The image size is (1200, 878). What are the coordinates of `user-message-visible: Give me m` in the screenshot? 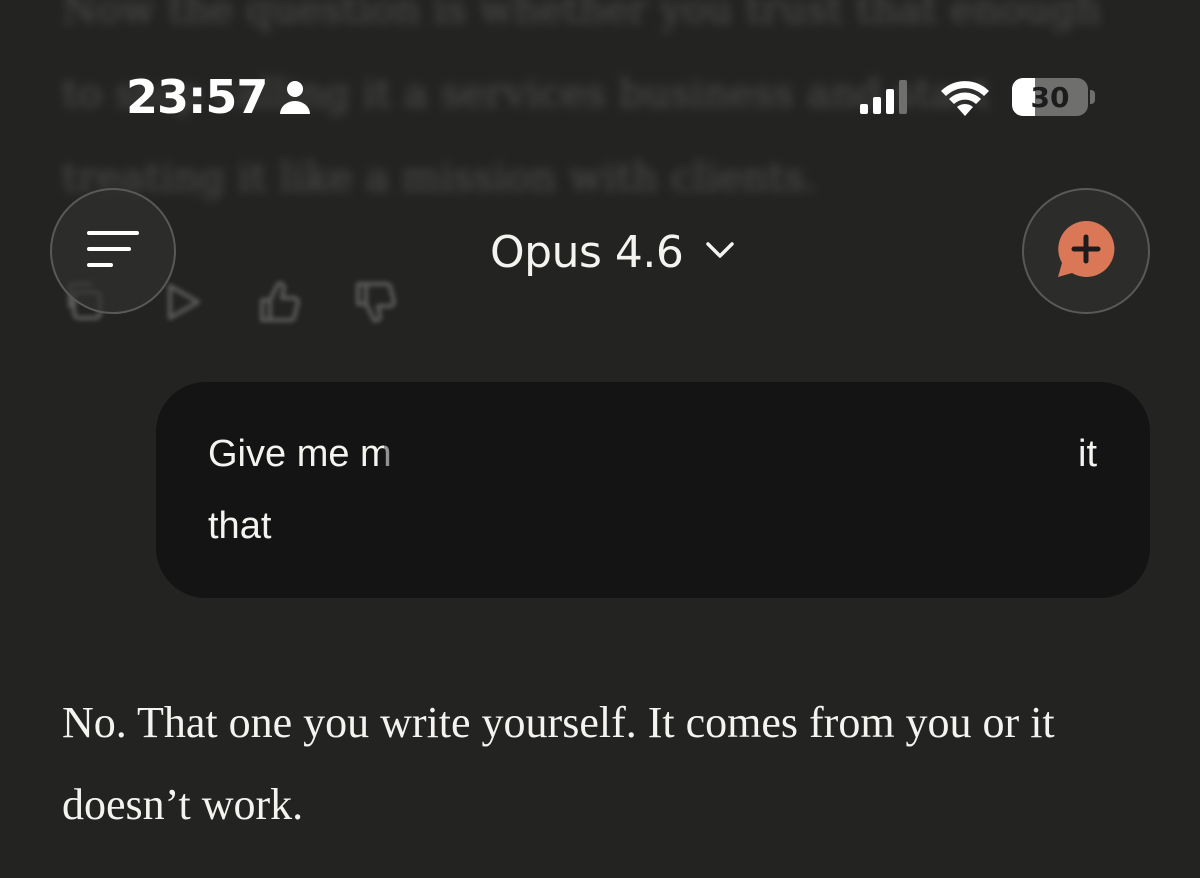 It's located at (300, 454).